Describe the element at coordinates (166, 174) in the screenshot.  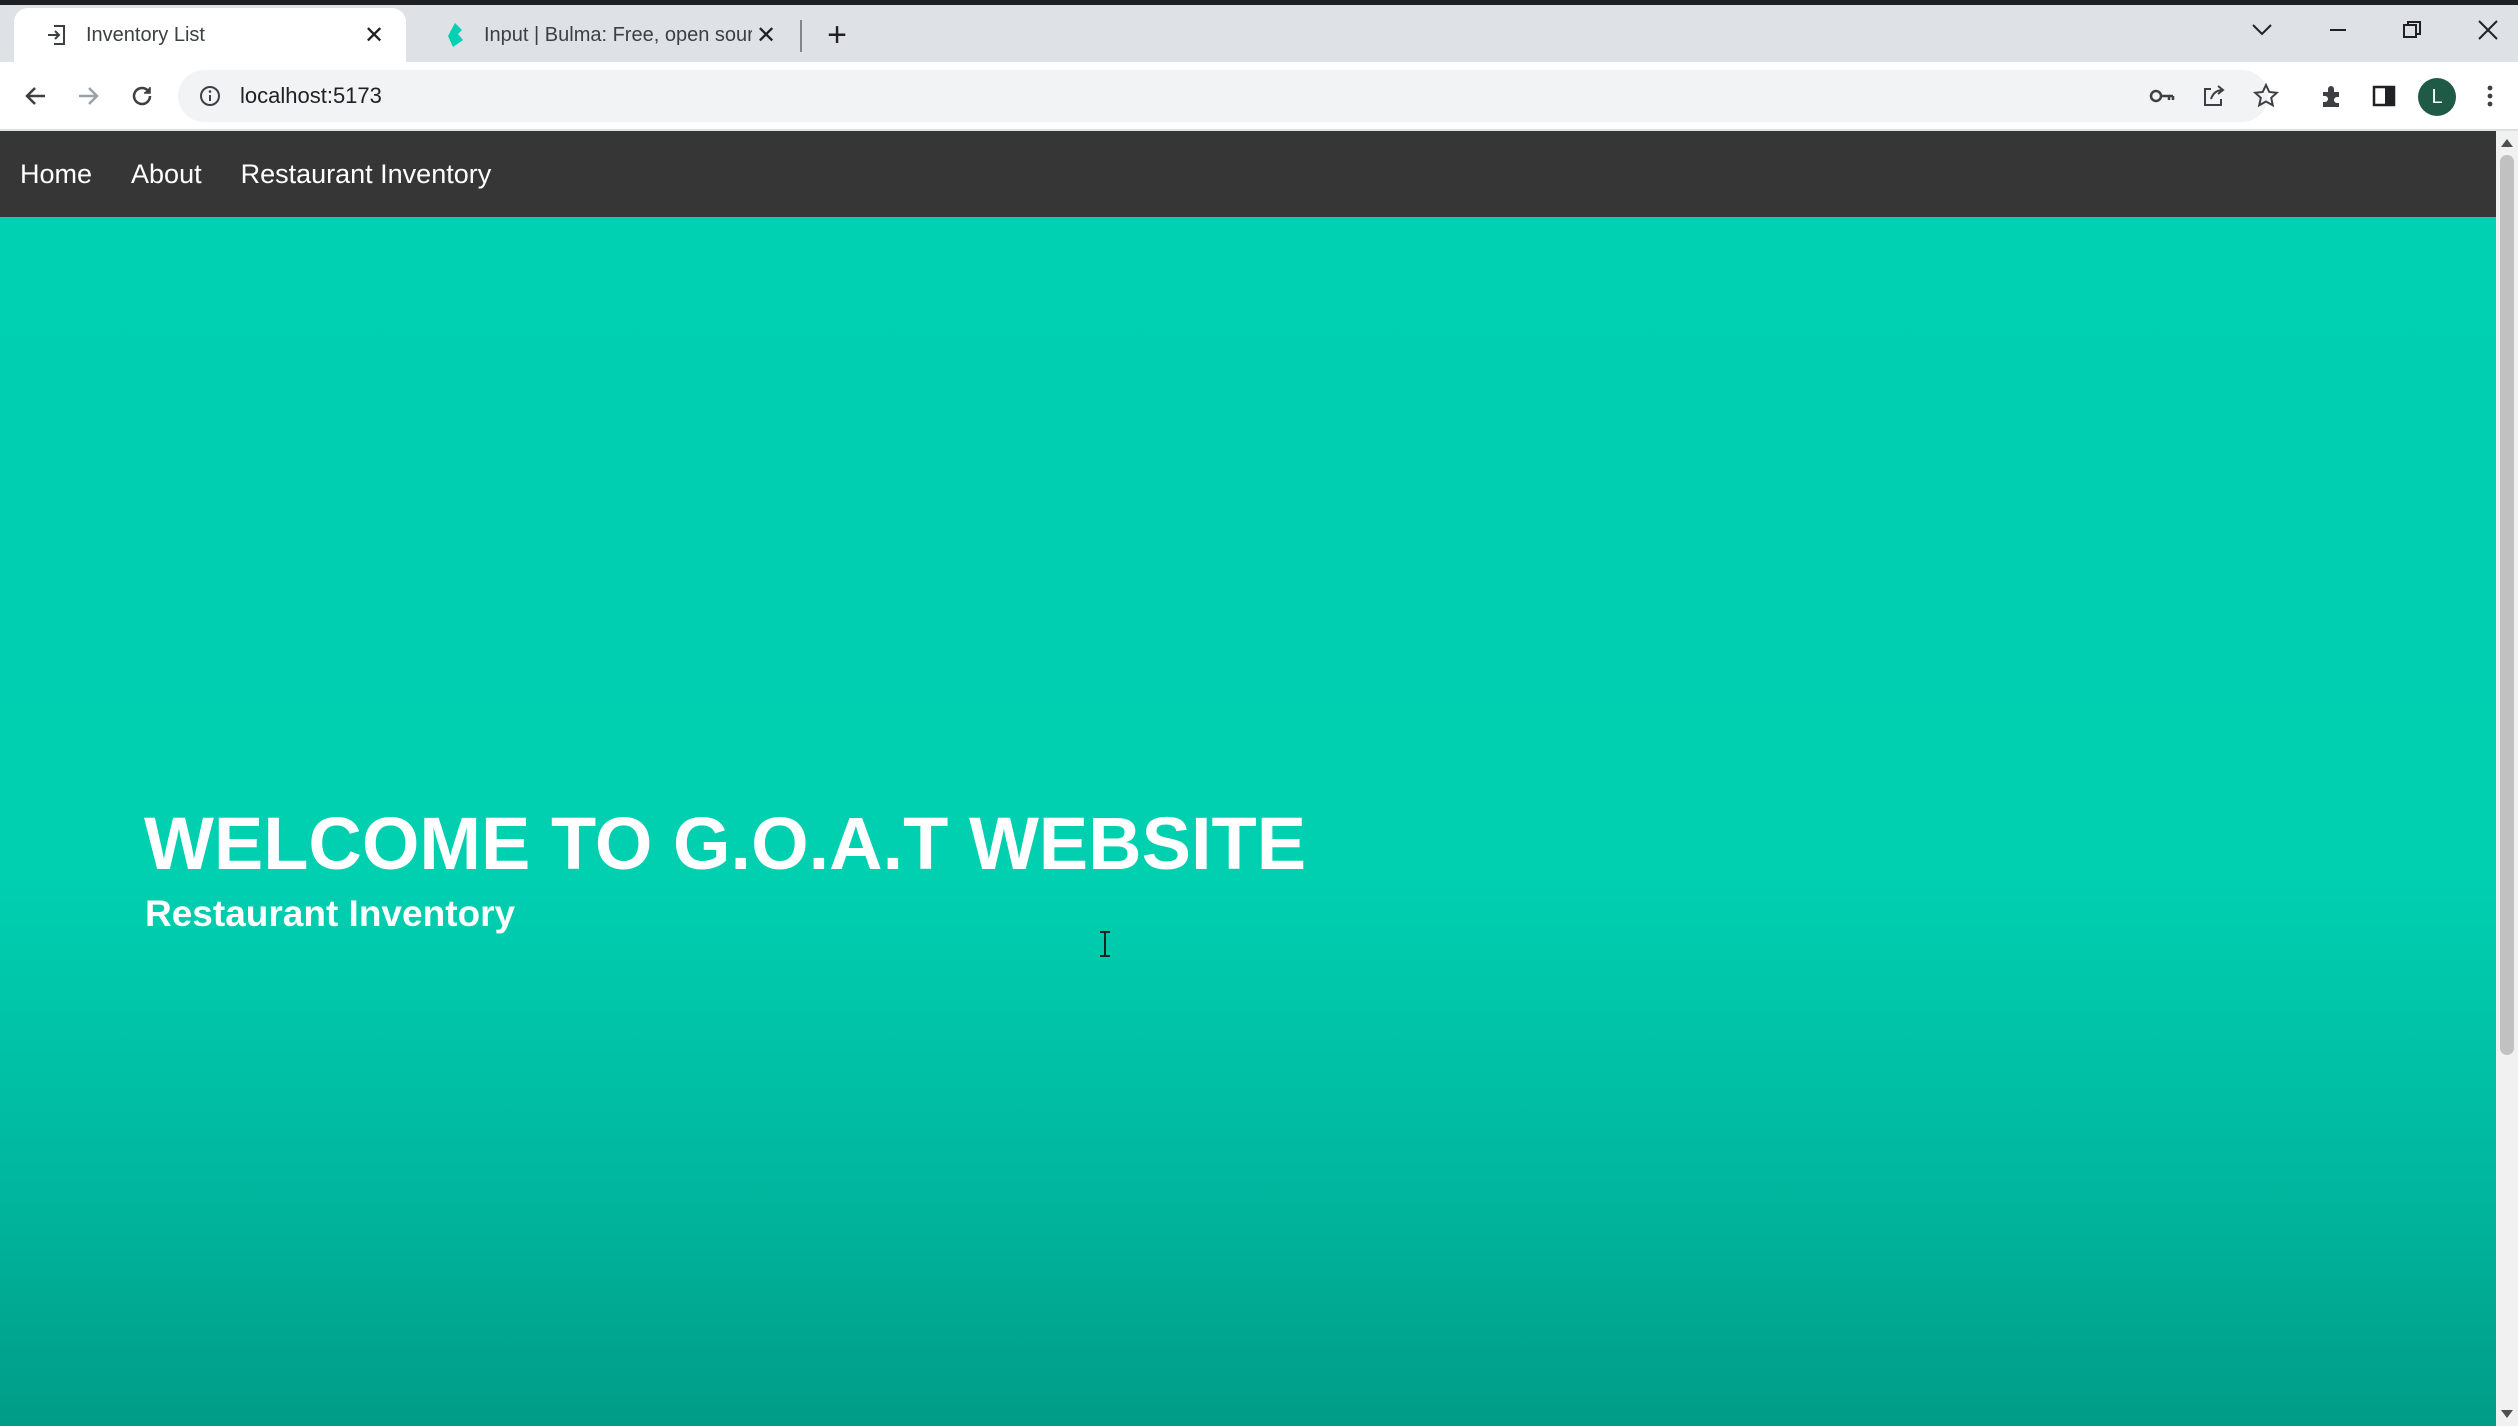
I see `nav-about-link: About` at that location.